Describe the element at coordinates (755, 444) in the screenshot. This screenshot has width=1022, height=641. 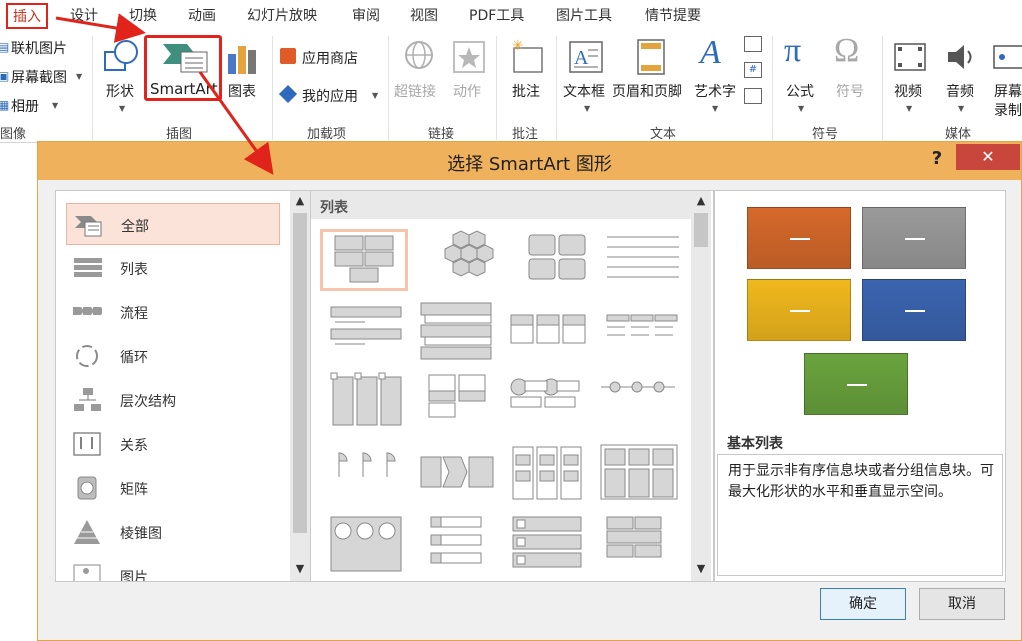
I see `preview-title: 基本列表` at that location.